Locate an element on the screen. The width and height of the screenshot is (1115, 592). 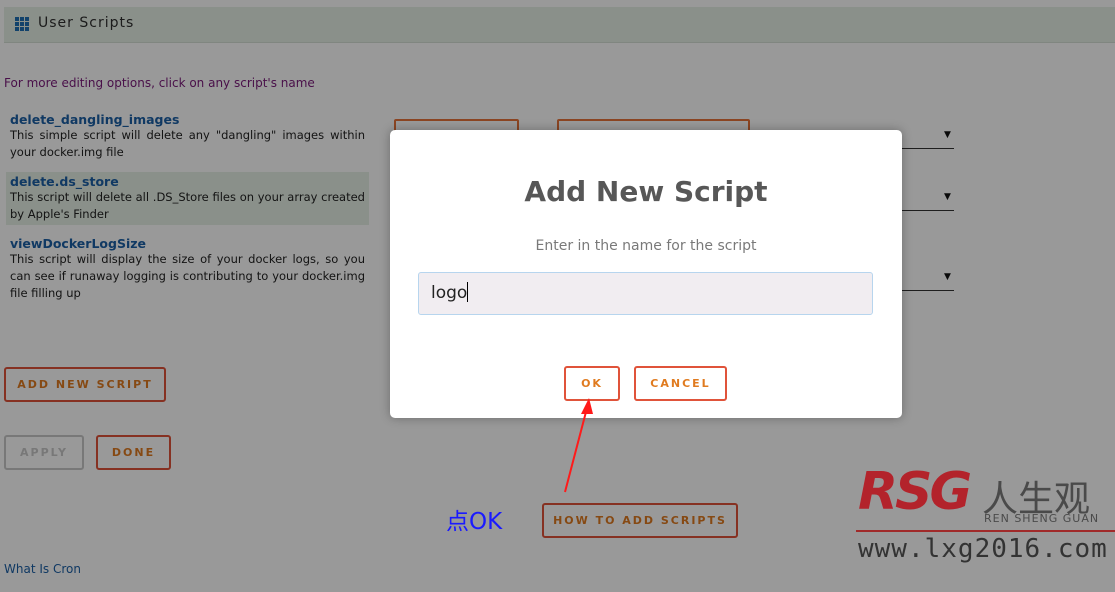
watermark-english: REN SHENG GUAN is located at coordinates (1042, 518).